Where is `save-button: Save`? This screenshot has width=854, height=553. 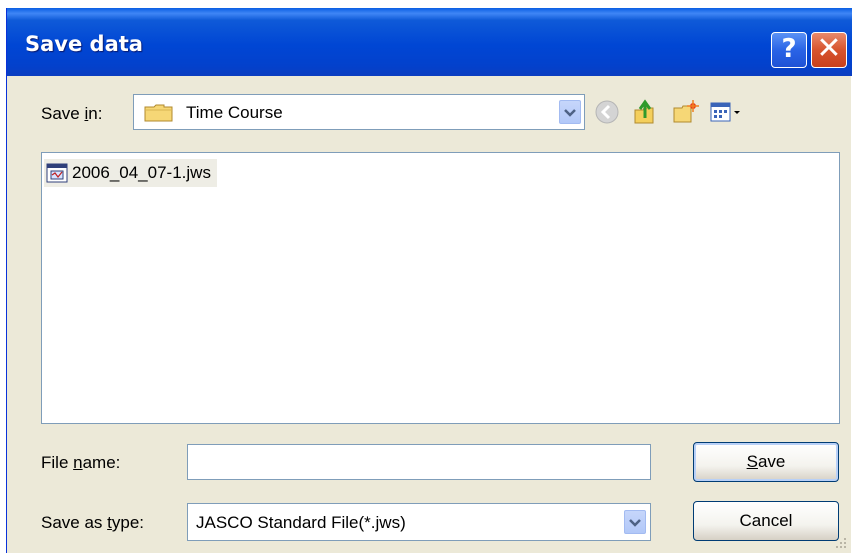
save-button: Save is located at coordinates (766, 462).